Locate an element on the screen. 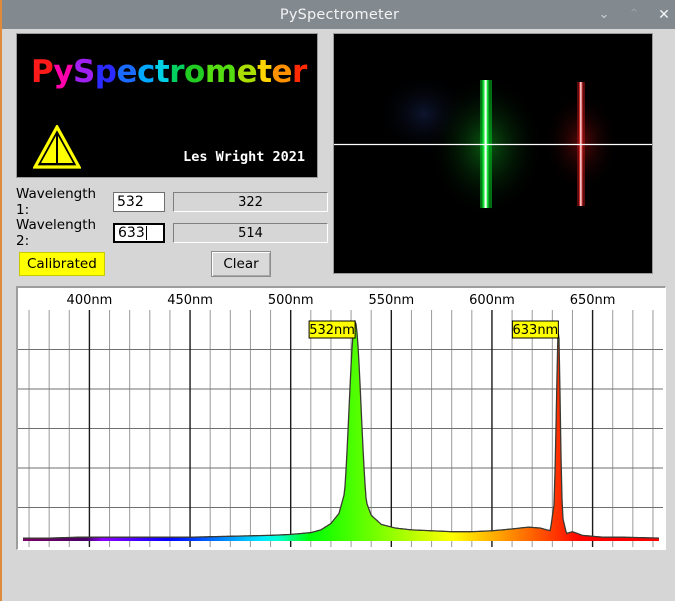 This screenshot has width=675, height=601. window-title: PySpectrometer is located at coordinates (339, 14).